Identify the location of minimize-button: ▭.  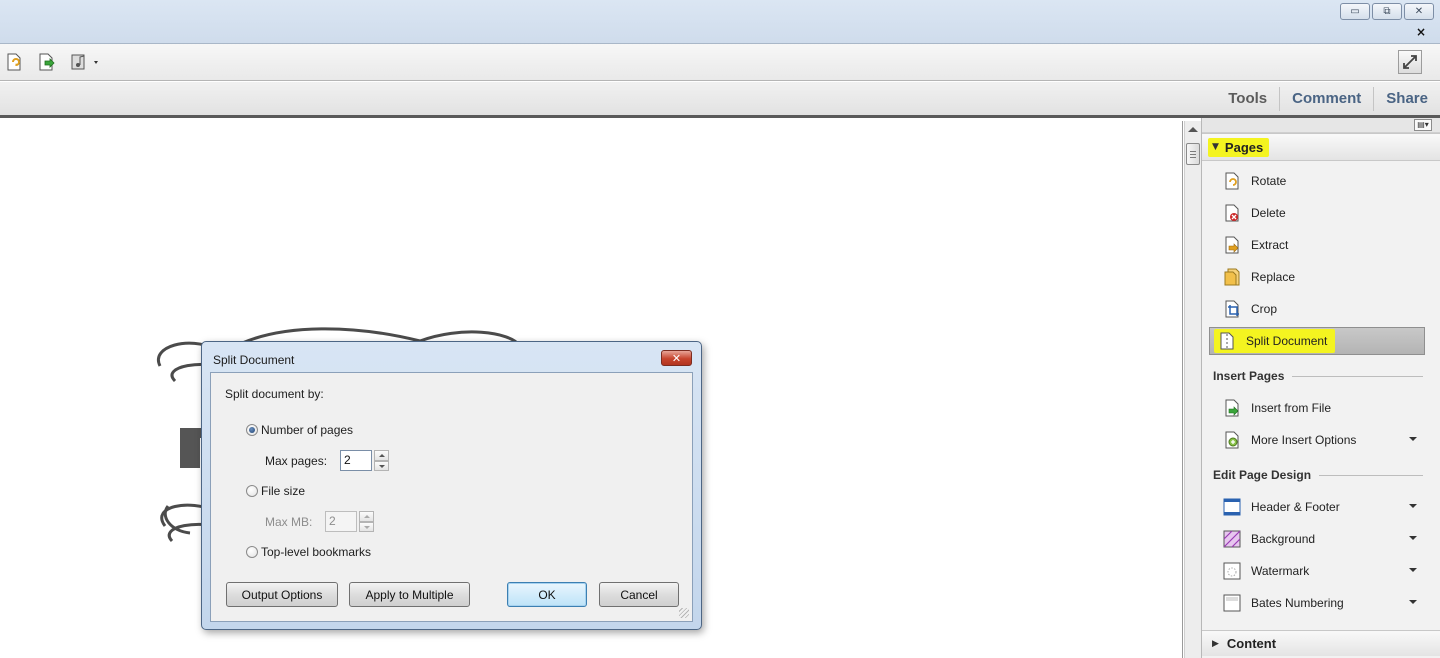
(1355, 11).